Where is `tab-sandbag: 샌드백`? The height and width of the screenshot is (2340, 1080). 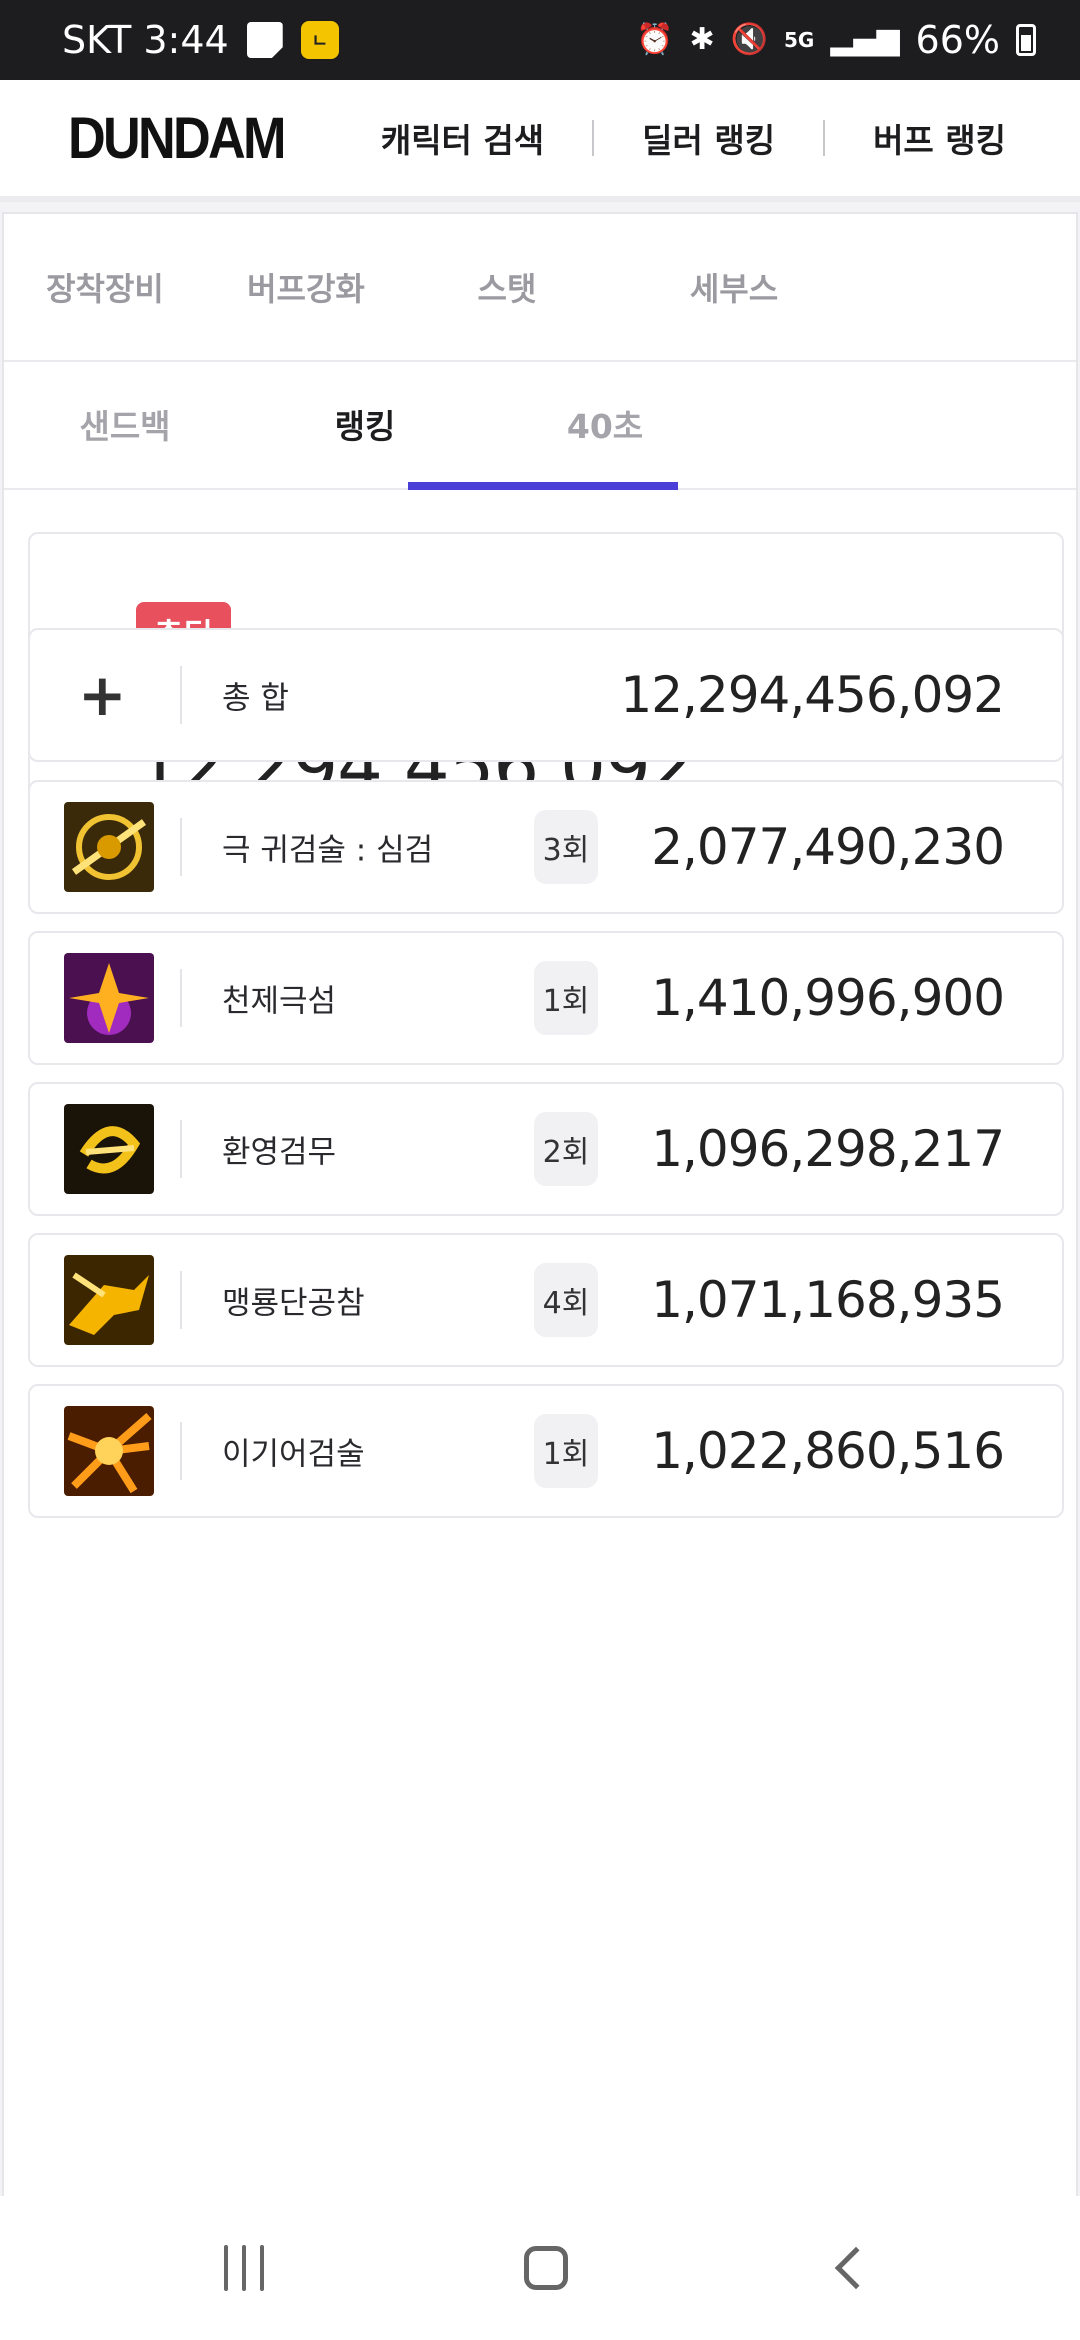 tab-sandbag: 샌드백 is located at coordinates (124, 424).